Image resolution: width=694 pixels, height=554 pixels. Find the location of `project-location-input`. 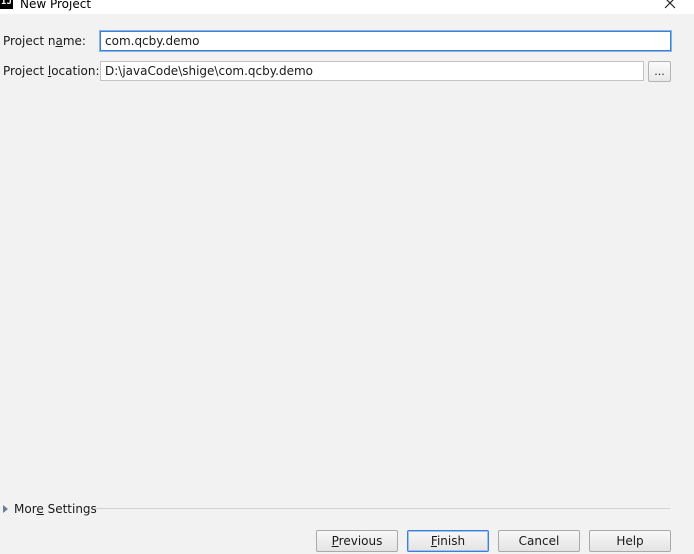

project-location-input is located at coordinates (372, 71).